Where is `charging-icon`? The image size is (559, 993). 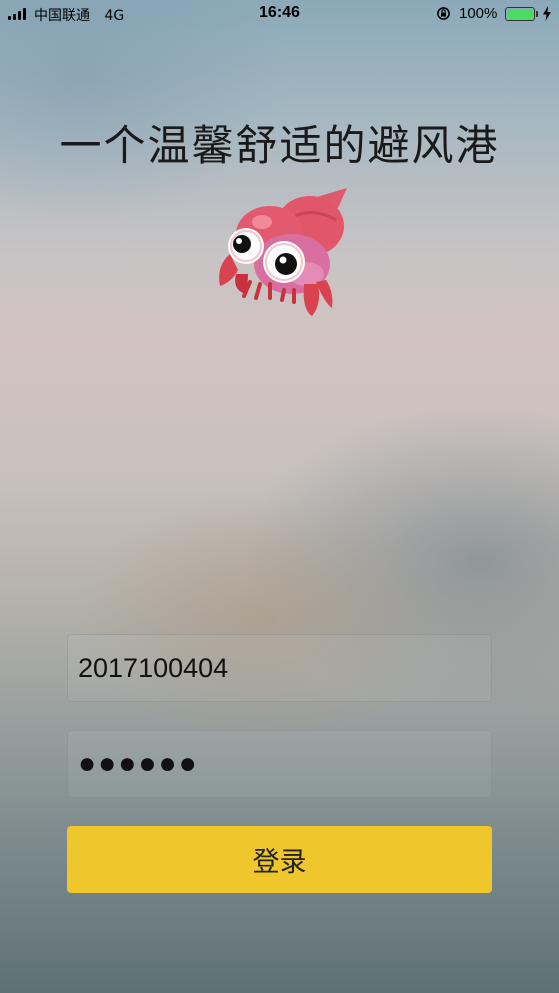
charging-icon is located at coordinates (547, 13).